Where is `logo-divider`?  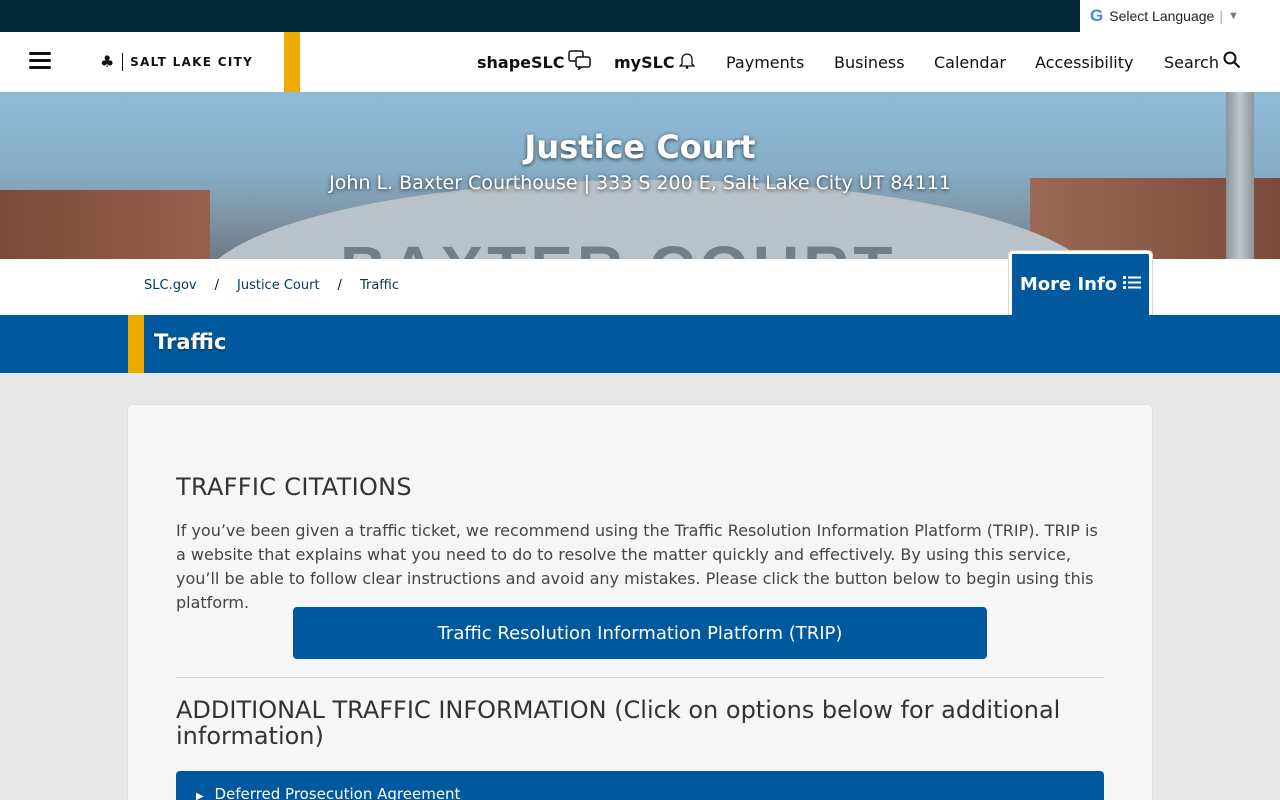 logo-divider is located at coordinates (122, 61).